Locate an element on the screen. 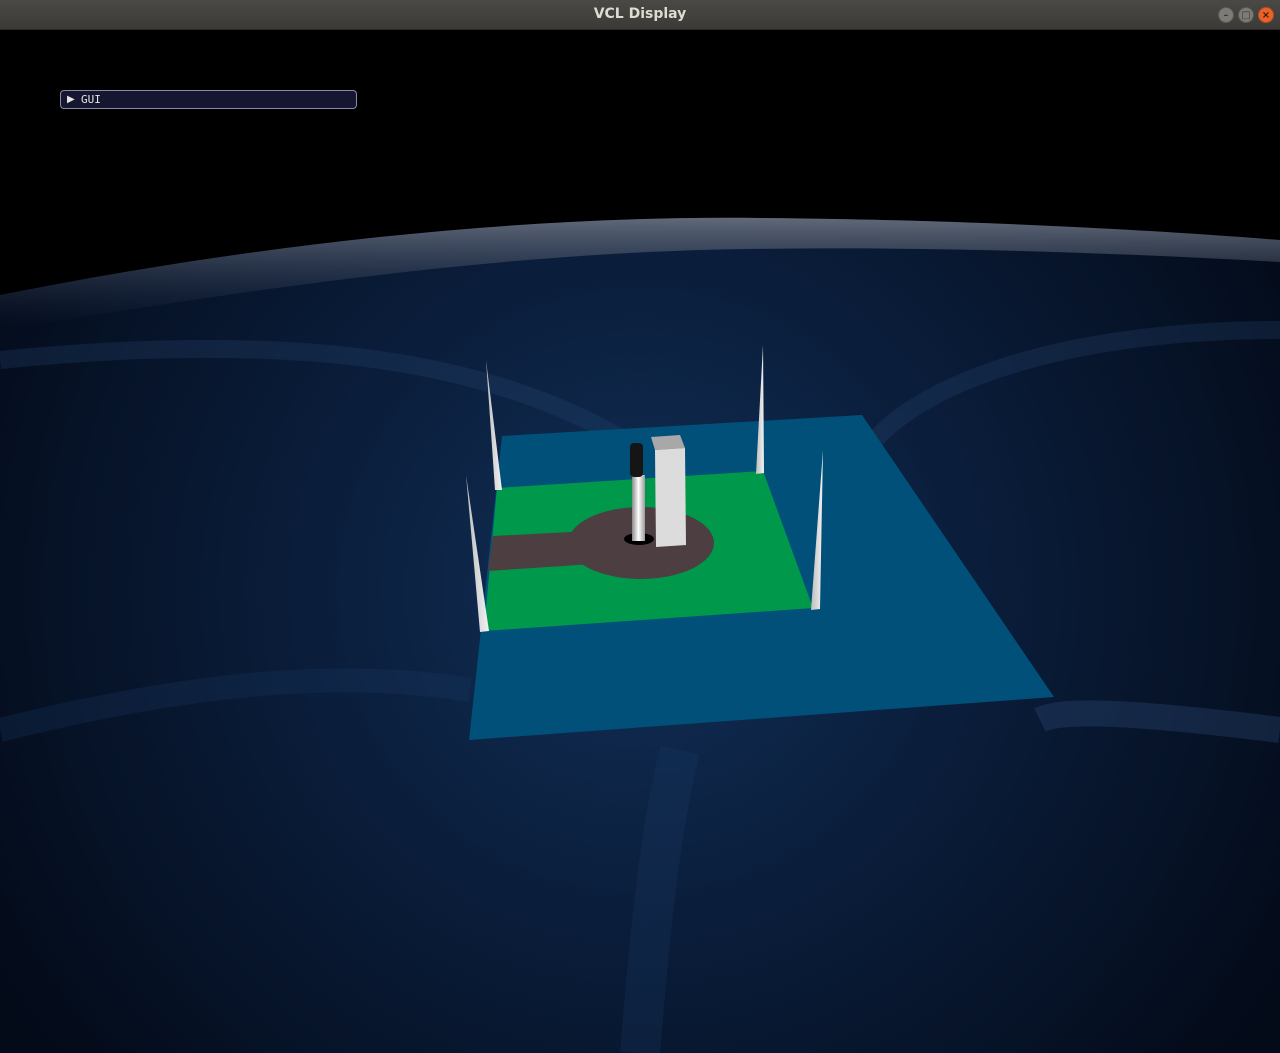 This screenshot has height=1053, width=1280. close-button: × is located at coordinates (1266, 15).